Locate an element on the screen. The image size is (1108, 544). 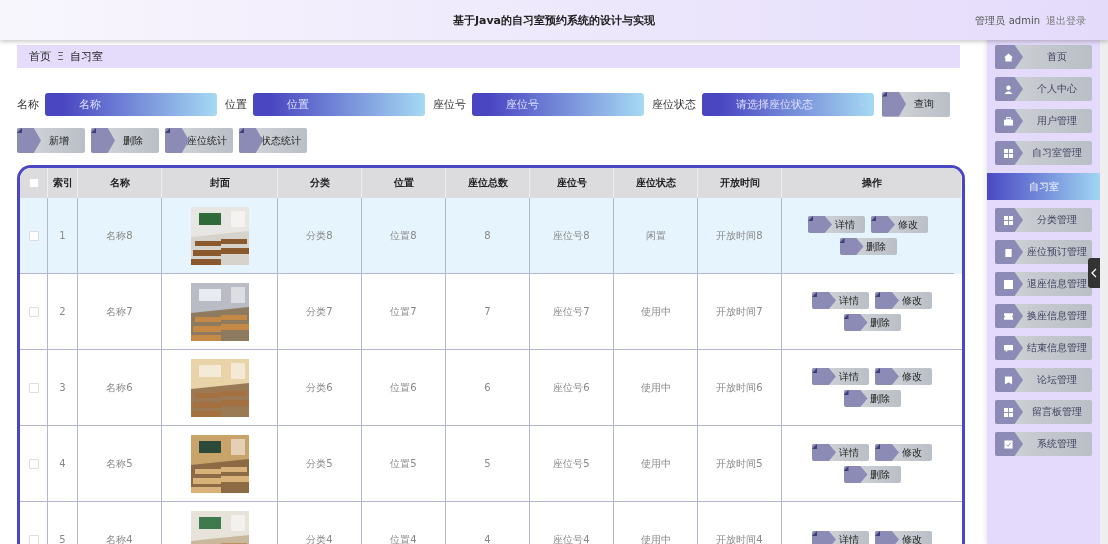
table-row: 1 名称8 分类8 位置8 8 座位号8 闲置 开放时间8 详情 修改 删除 is located at coordinates (491, 236).